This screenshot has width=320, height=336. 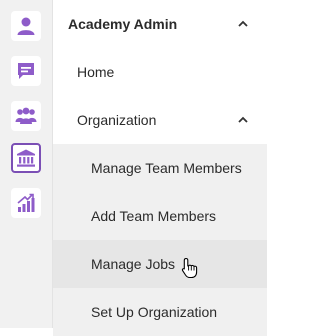 I want to click on rail-reports-button, so click(x=26, y=203).